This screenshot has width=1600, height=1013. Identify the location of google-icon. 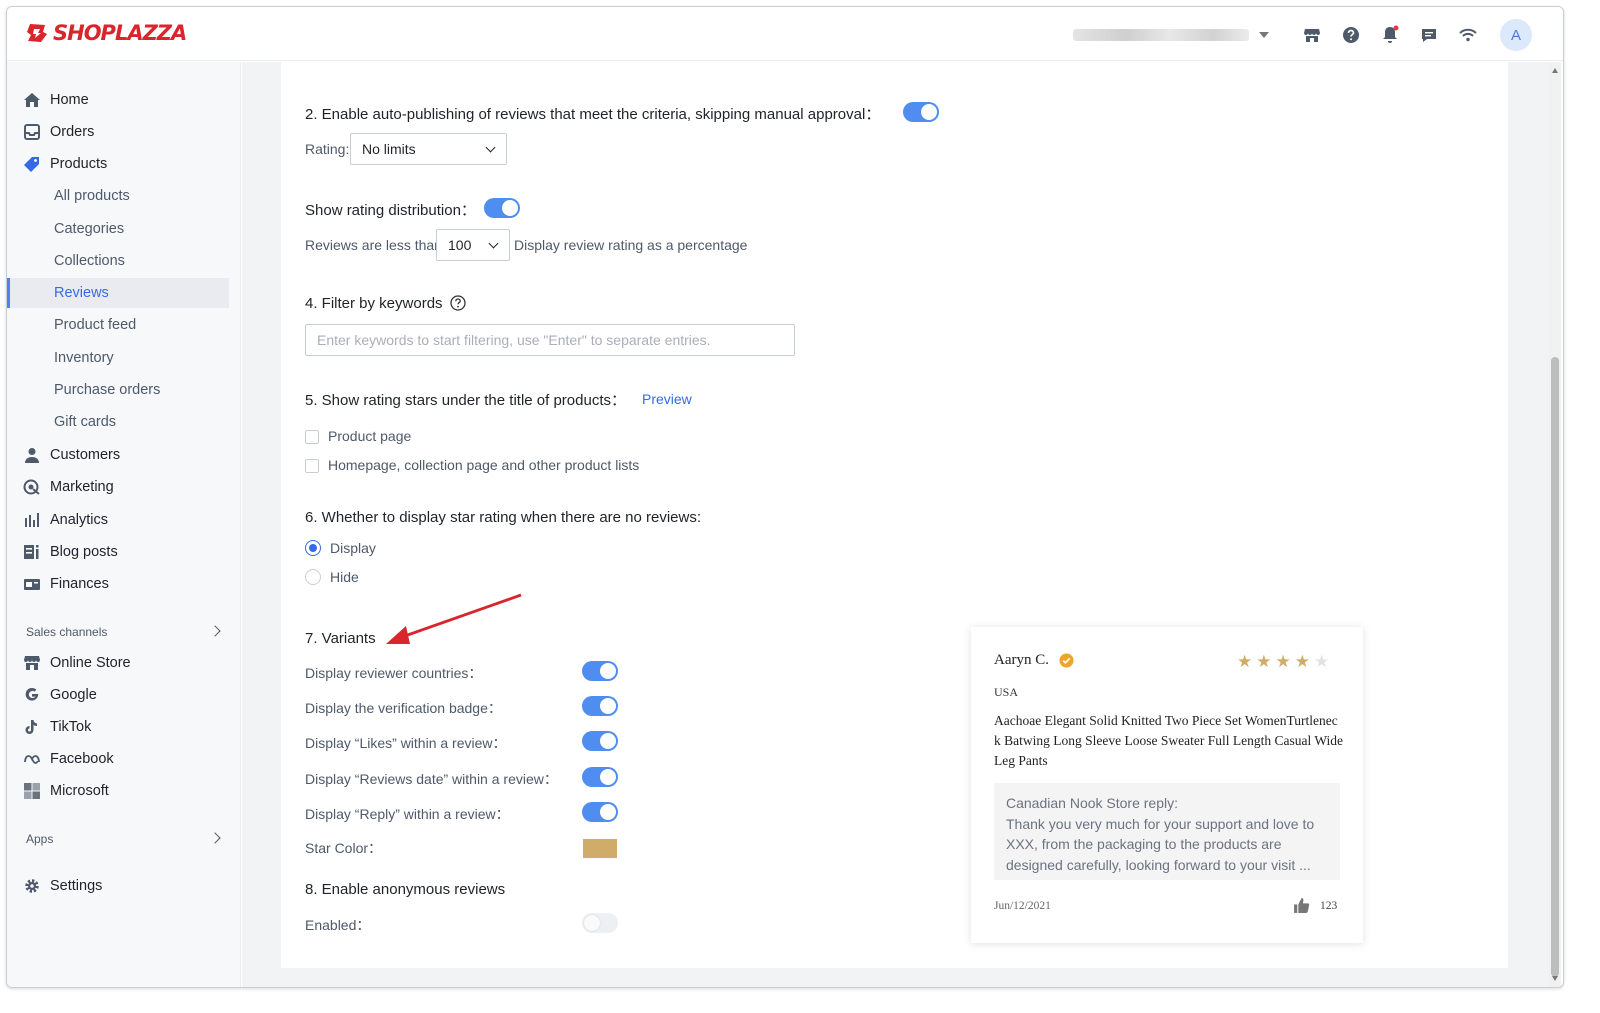
(32, 694).